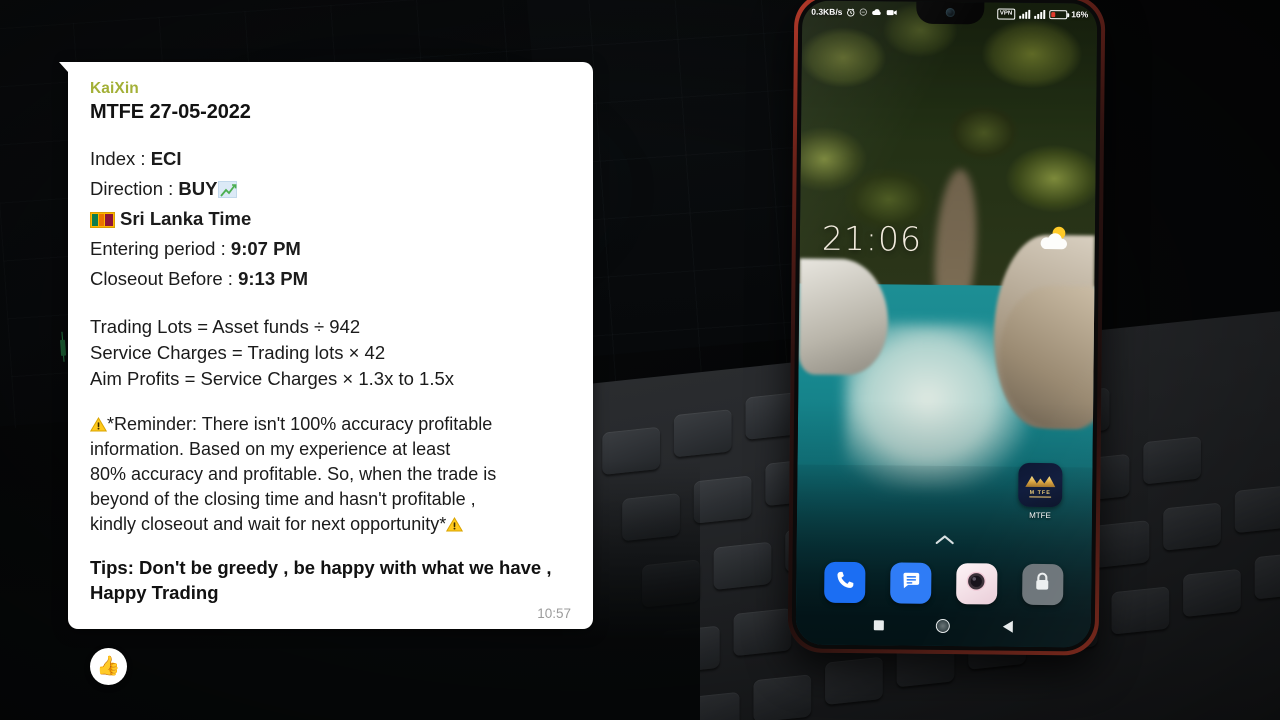  What do you see at coordinates (186, 218) in the screenshot?
I see `timezone-label: Sri Lanka Time` at bounding box center [186, 218].